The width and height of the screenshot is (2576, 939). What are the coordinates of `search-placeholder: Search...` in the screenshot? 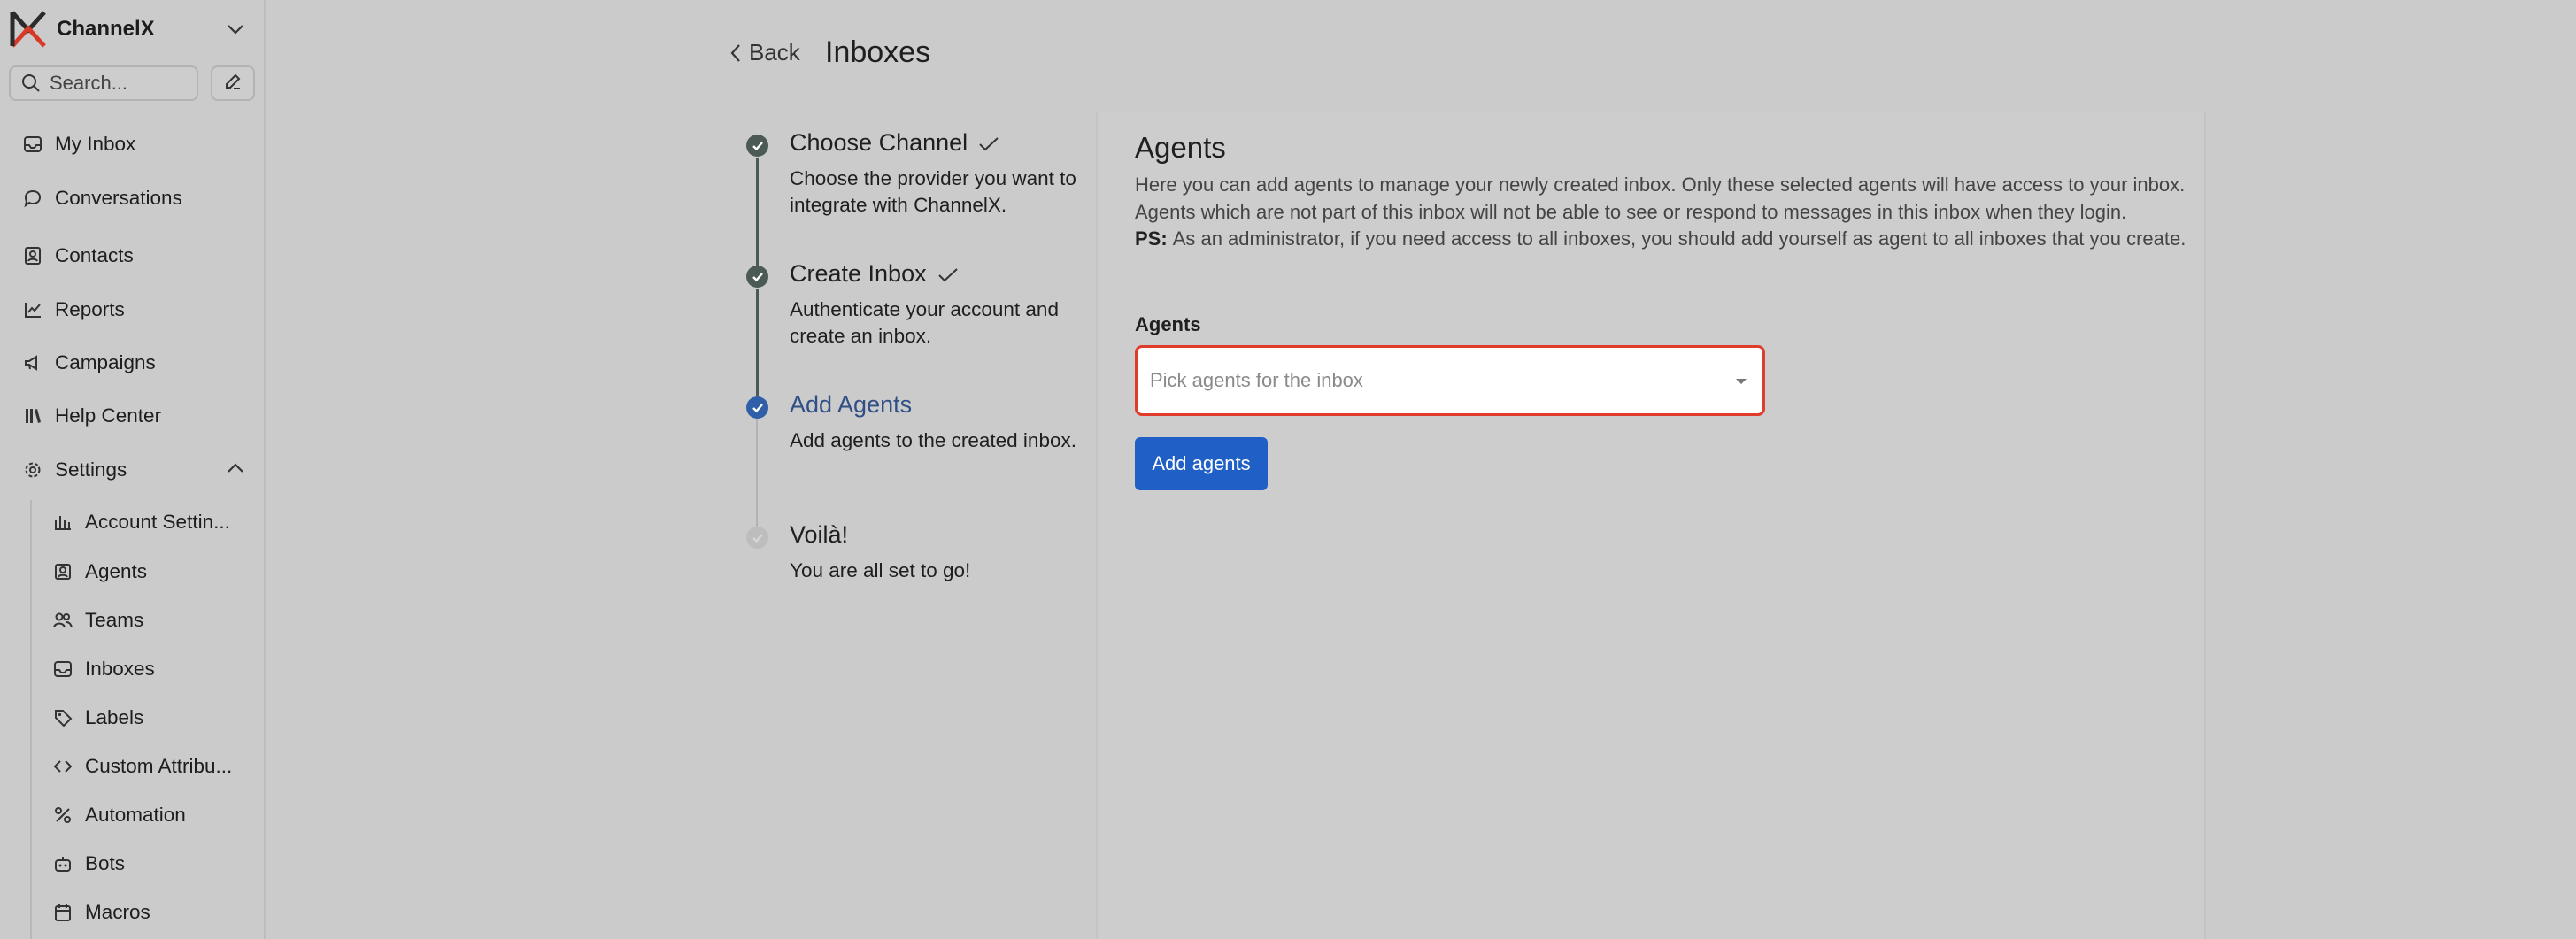 It's located at (89, 83).